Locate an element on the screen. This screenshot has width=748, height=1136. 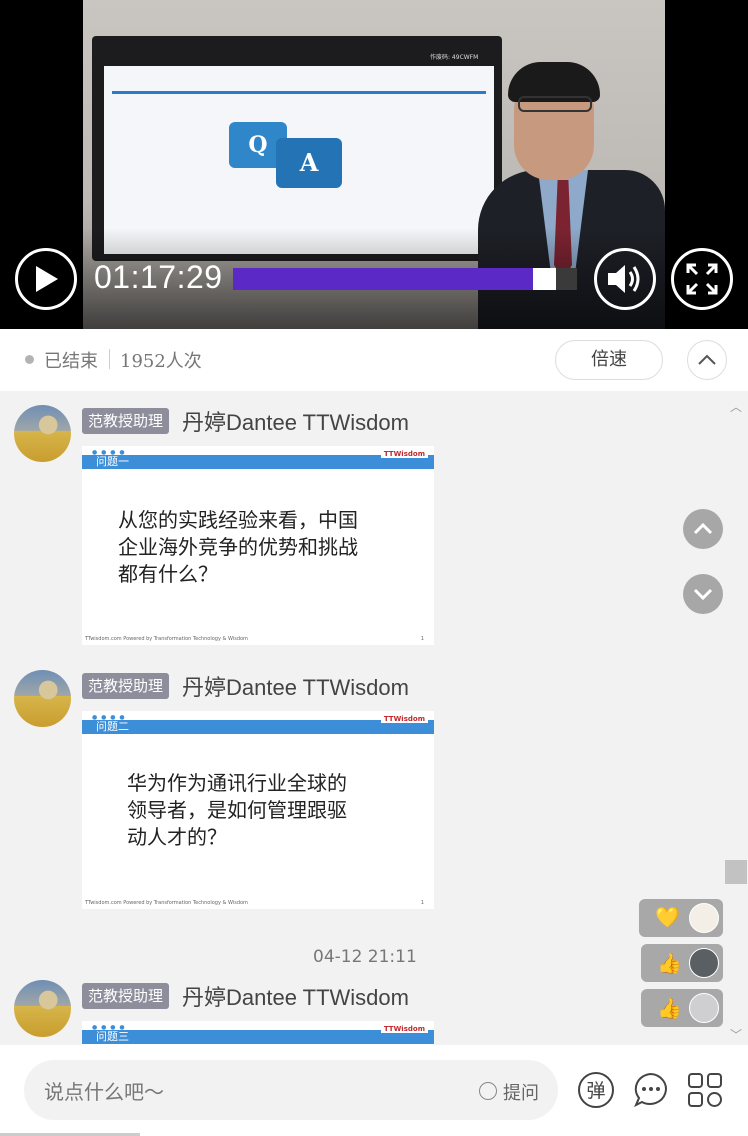
ask-label: 提问 is located at coordinates (521, 1092).